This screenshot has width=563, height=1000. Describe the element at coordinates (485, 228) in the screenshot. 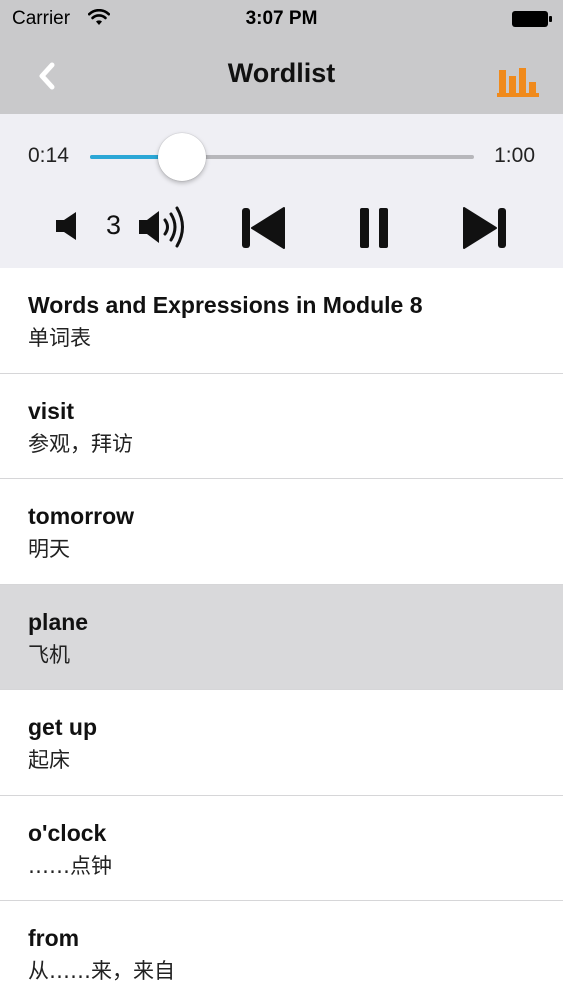

I see `next-track-icon` at that location.